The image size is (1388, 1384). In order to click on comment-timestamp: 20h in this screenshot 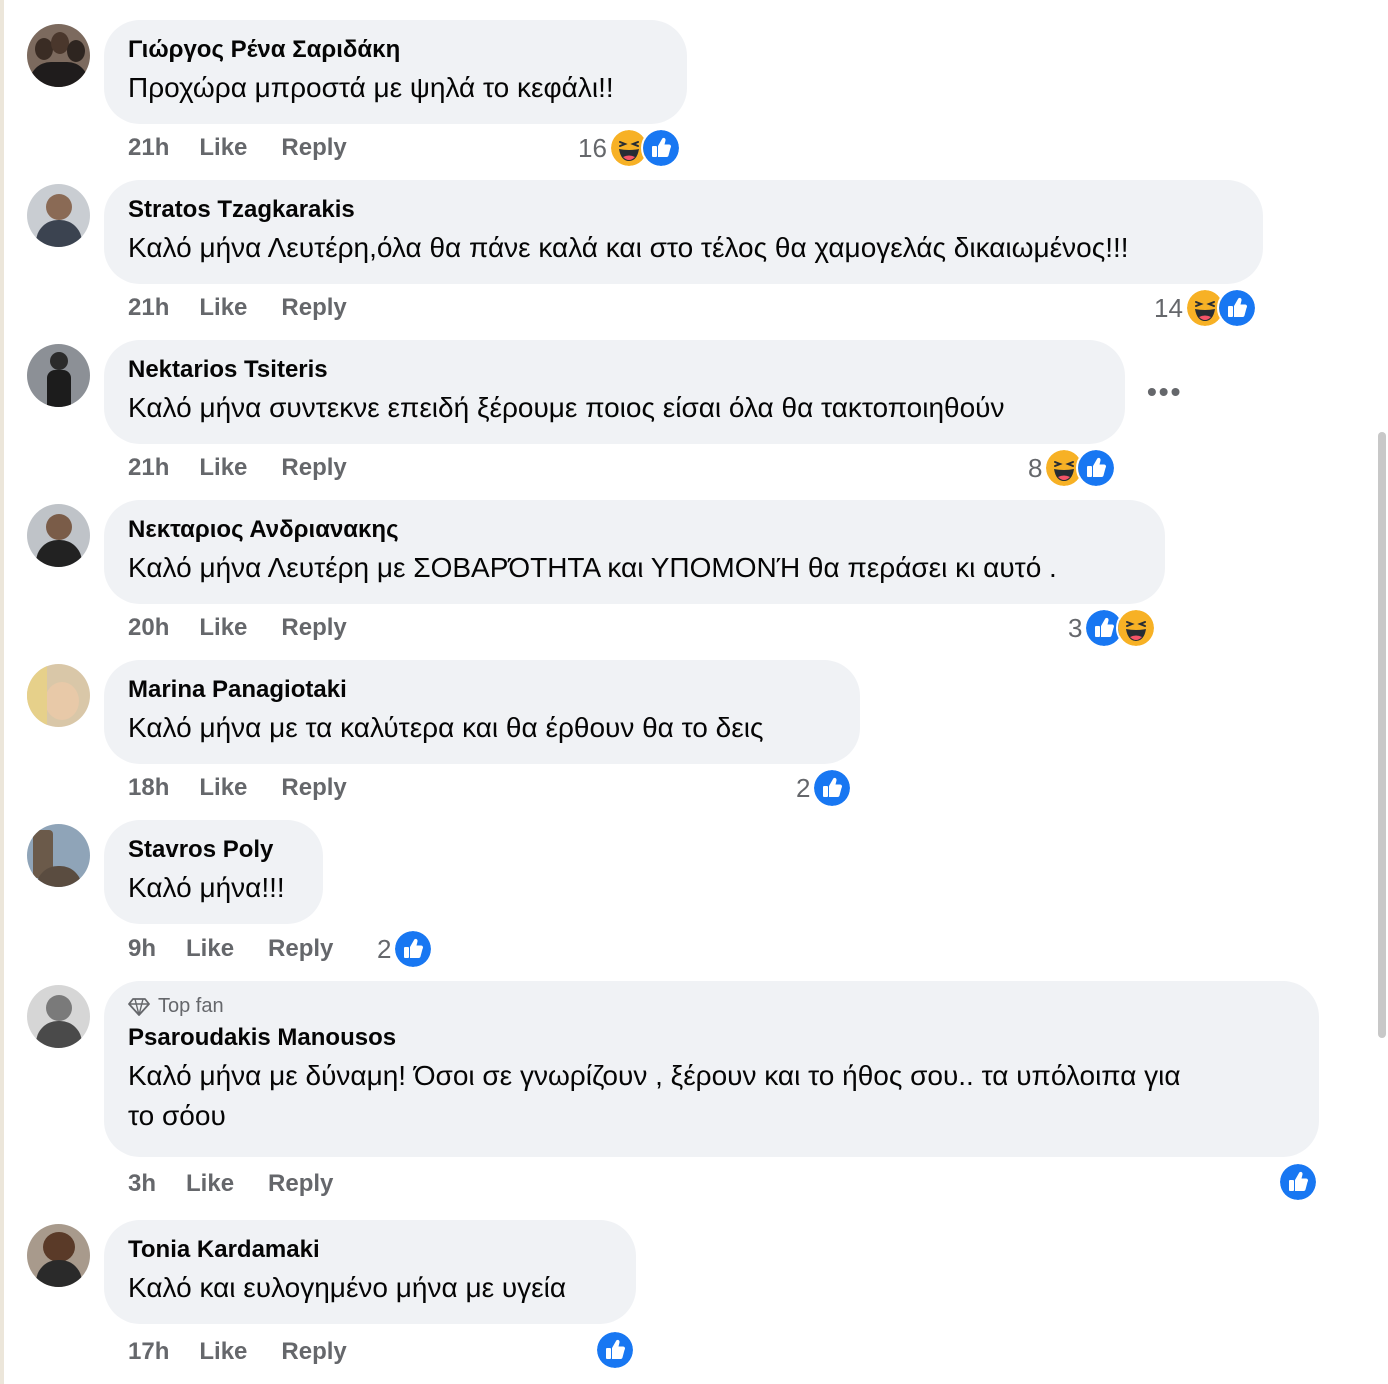, I will do `click(148, 628)`.